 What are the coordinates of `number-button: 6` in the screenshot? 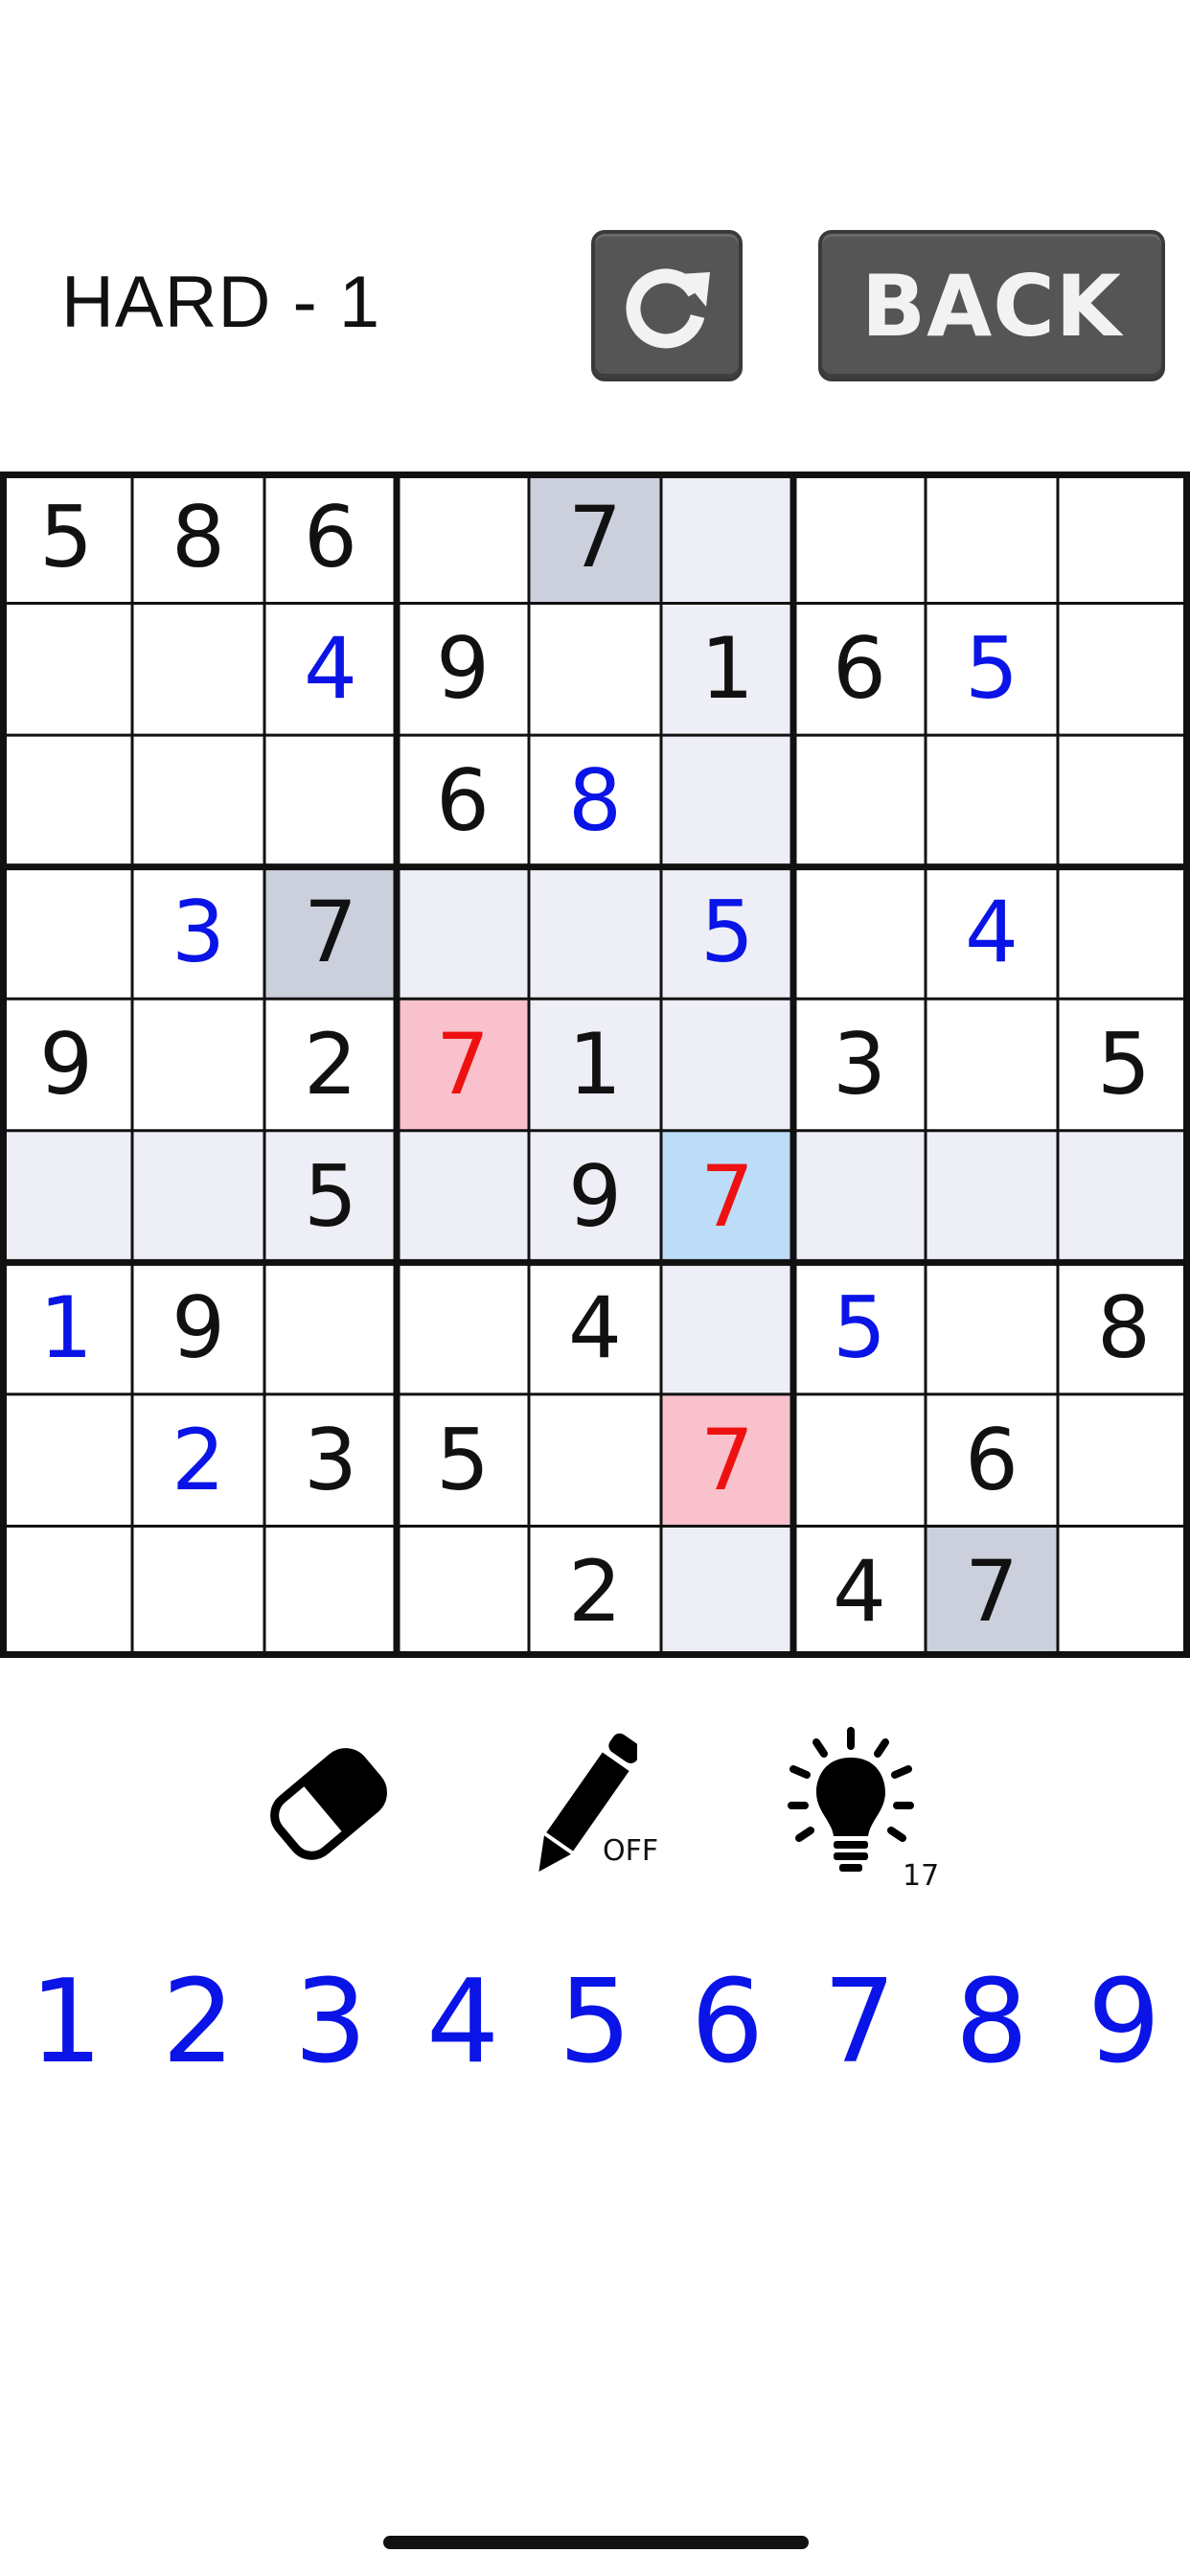 It's located at (727, 2022).